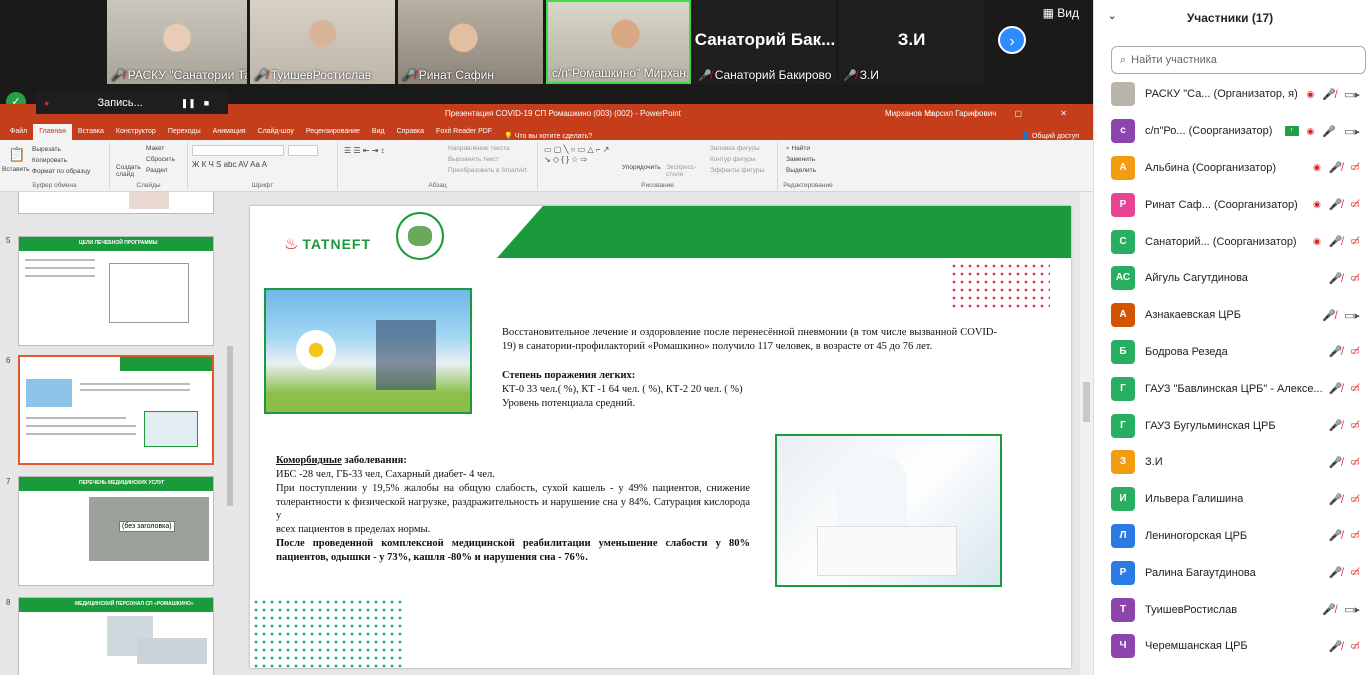  What do you see at coordinates (52, 132) in the screenshot?
I see `tab-home: Главная` at bounding box center [52, 132].